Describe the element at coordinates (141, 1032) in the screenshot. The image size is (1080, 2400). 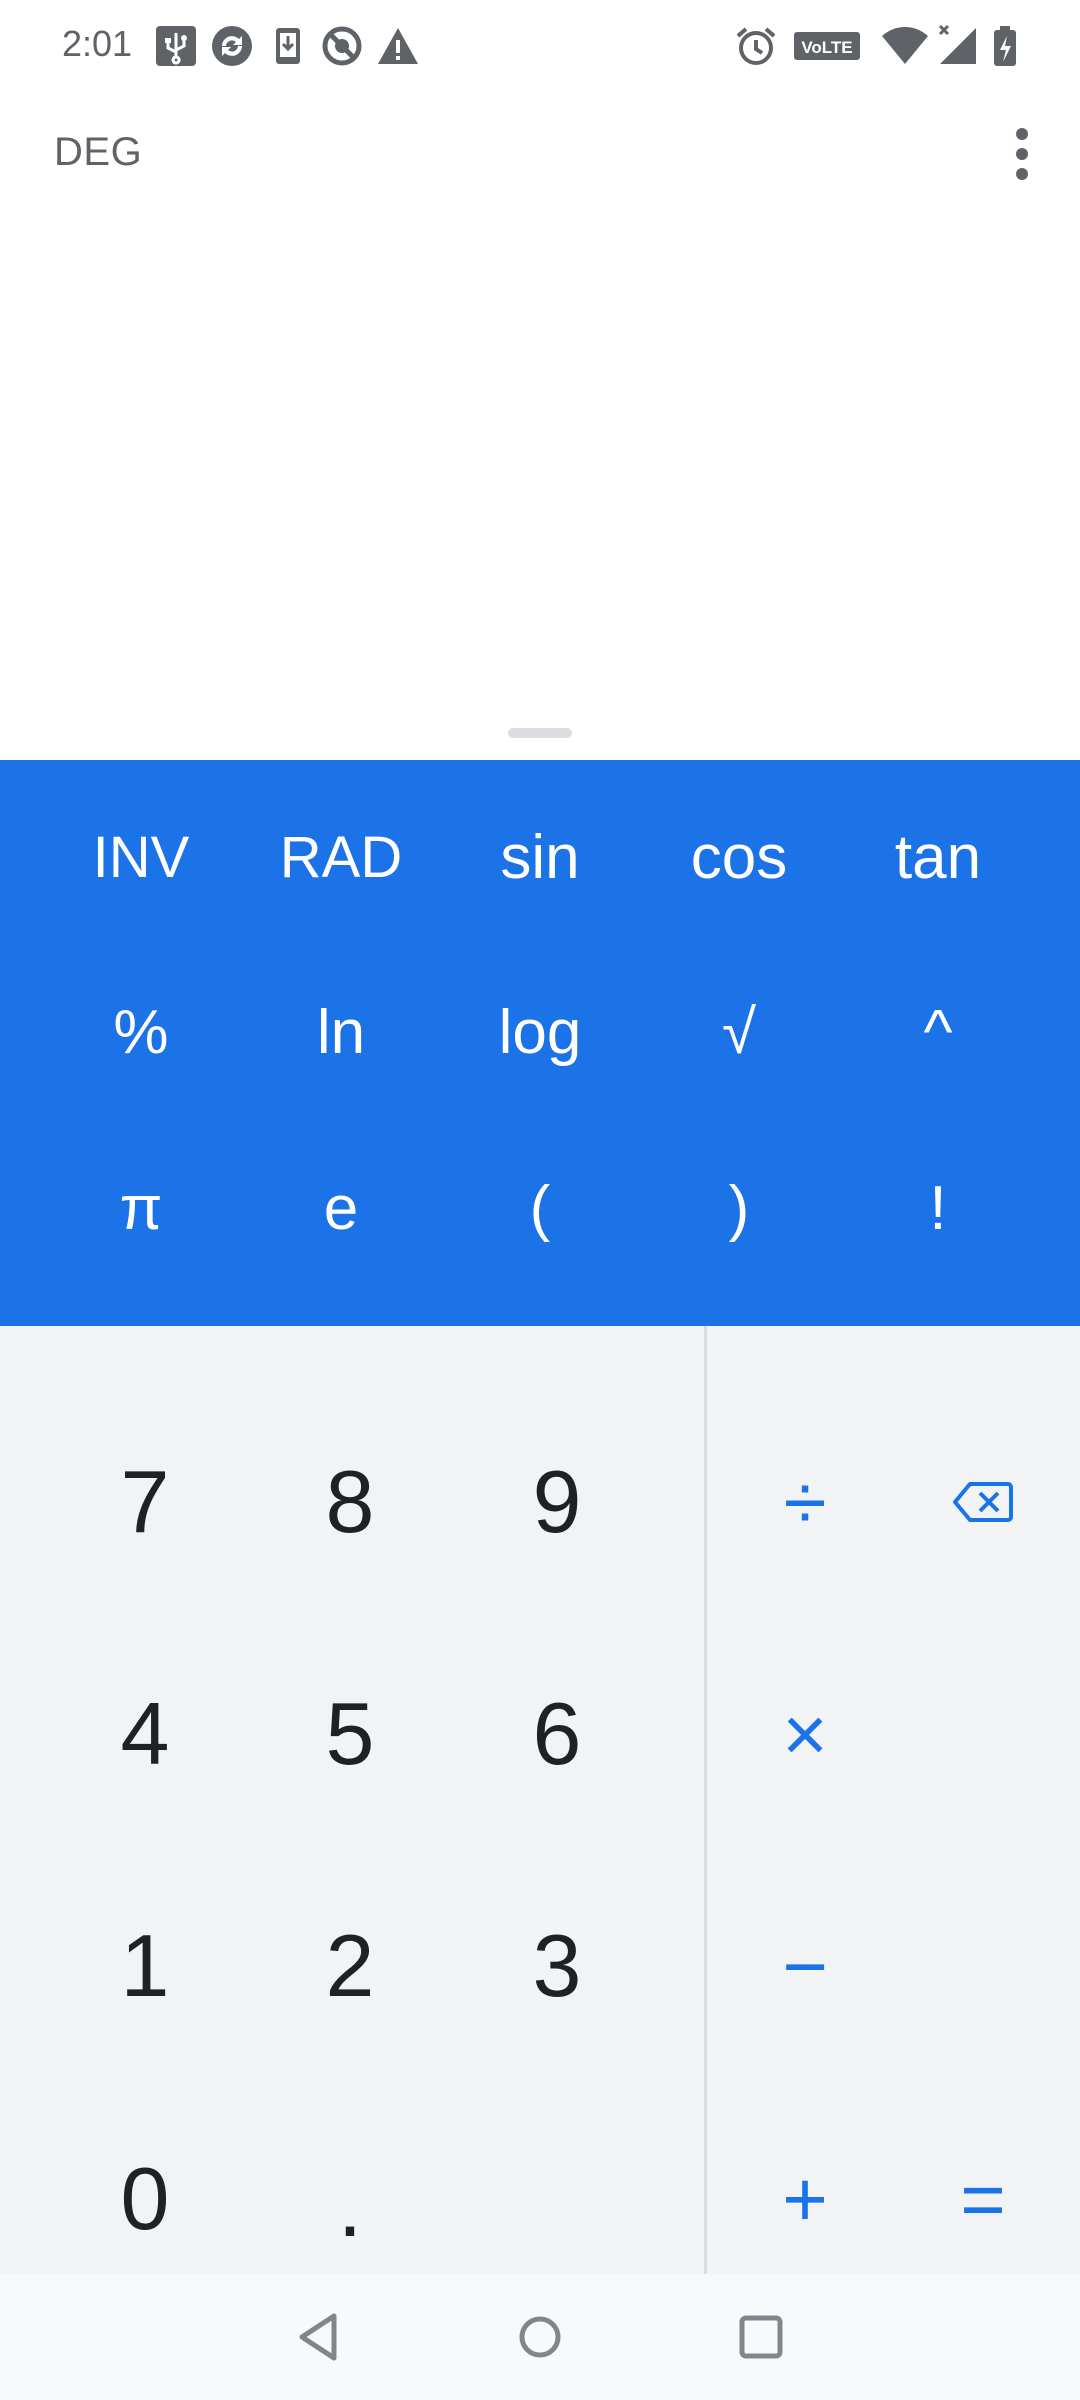
I see `percent-key: %` at that location.